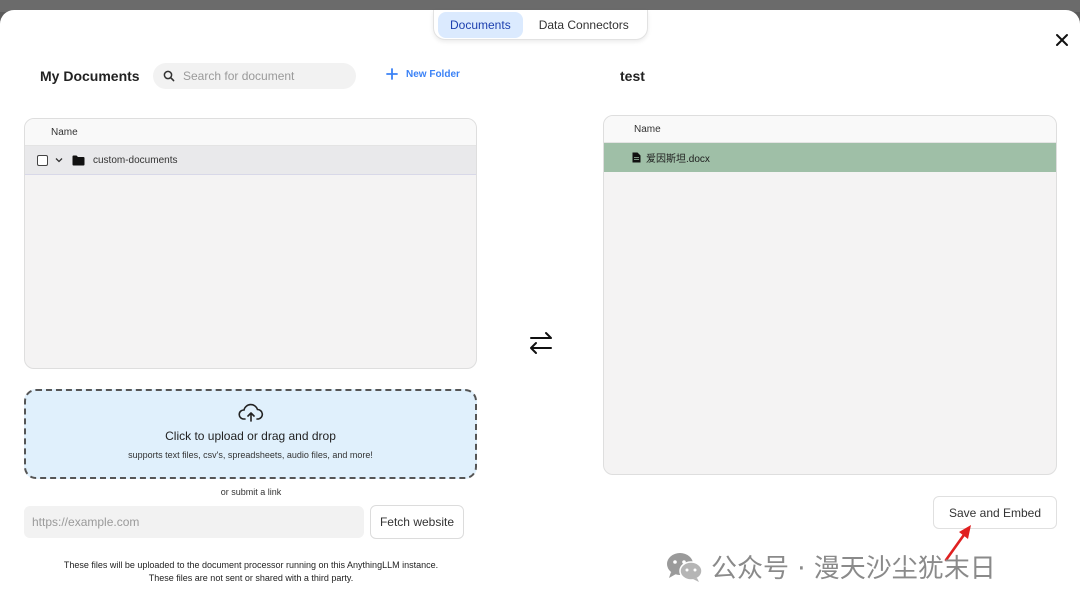 This screenshot has height=598, width=1080. What do you see at coordinates (636, 157) in the screenshot?
I see `file-icon` at bounding box center [636, 157].